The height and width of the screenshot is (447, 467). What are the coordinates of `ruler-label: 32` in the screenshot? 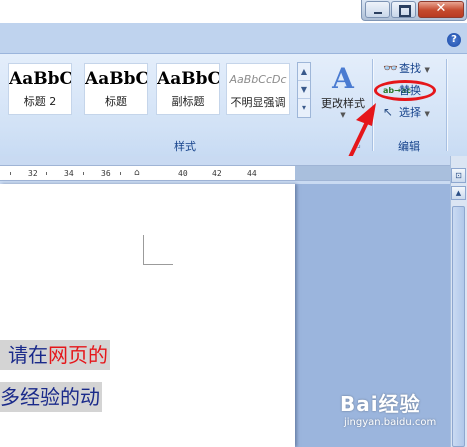 It's located at (33, 173).